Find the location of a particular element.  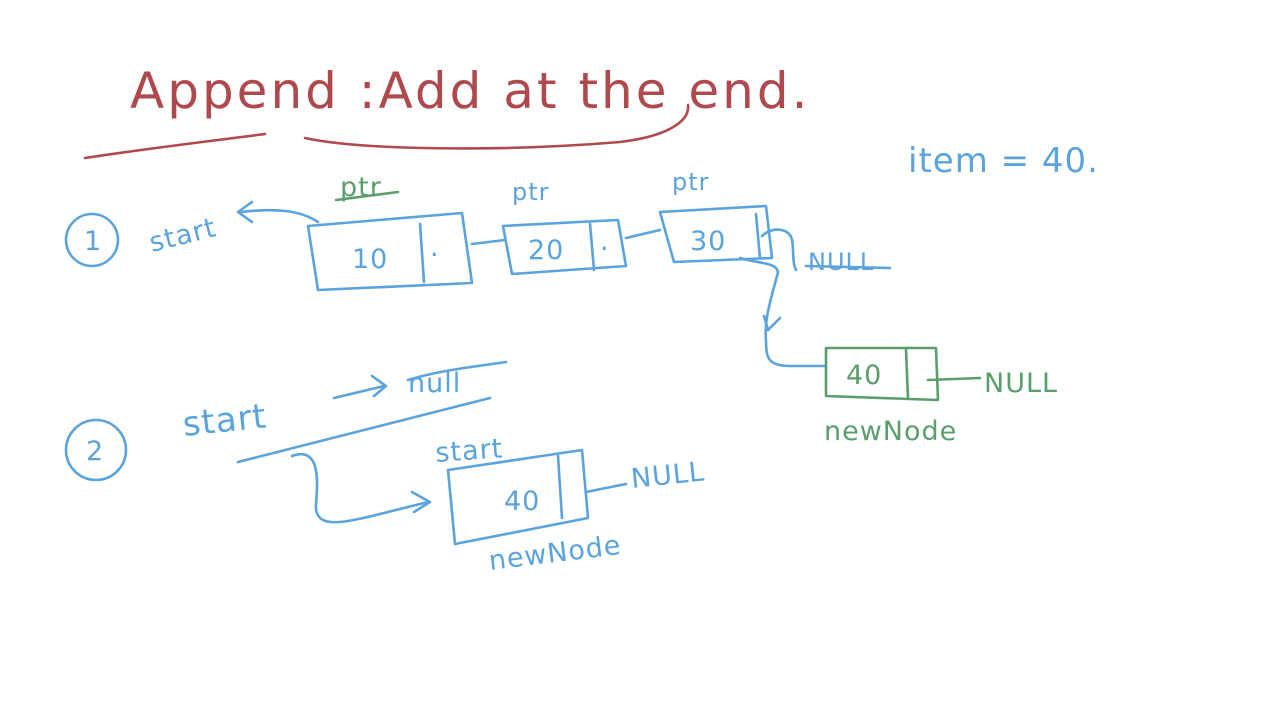

case1-newnode-divider is located at coordinates (907, 374).